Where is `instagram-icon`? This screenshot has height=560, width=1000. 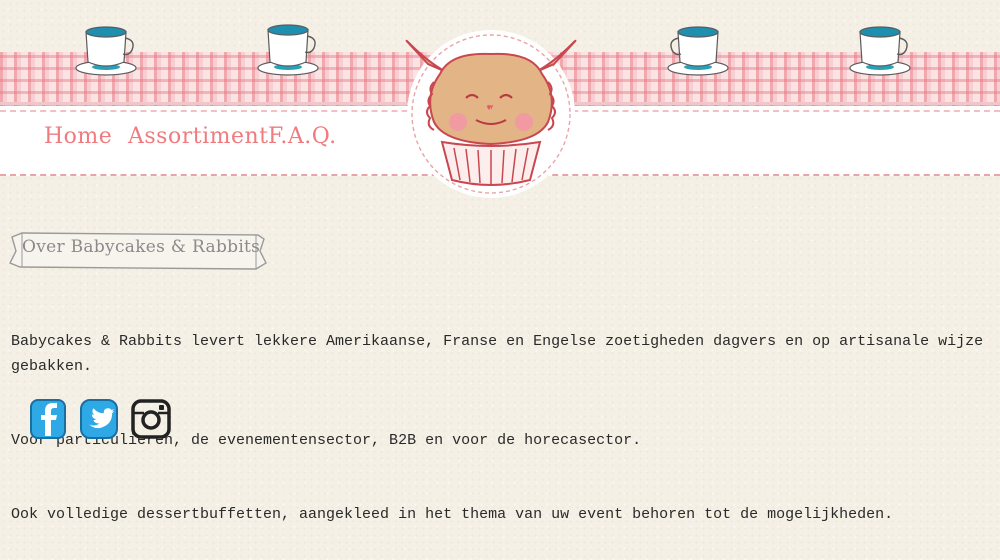
instagram-icon is located at coordinates (150, 419).